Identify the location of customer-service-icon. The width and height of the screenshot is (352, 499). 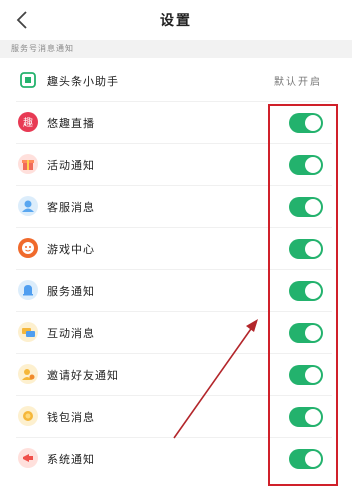
(28, 206).